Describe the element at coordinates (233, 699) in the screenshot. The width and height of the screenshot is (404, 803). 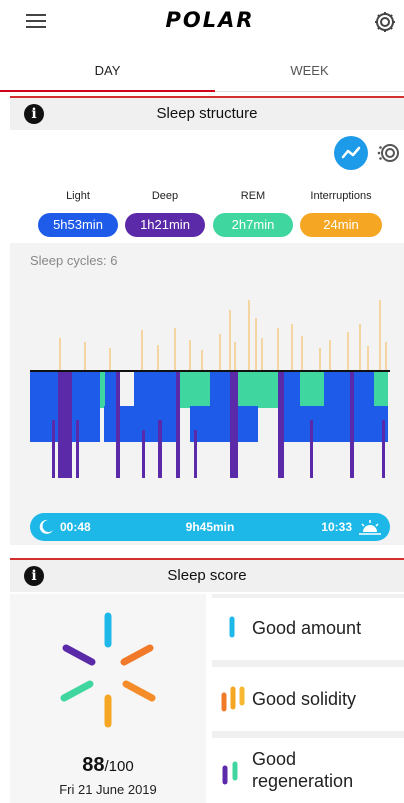
I see `solidity-bars-icon` at that location.